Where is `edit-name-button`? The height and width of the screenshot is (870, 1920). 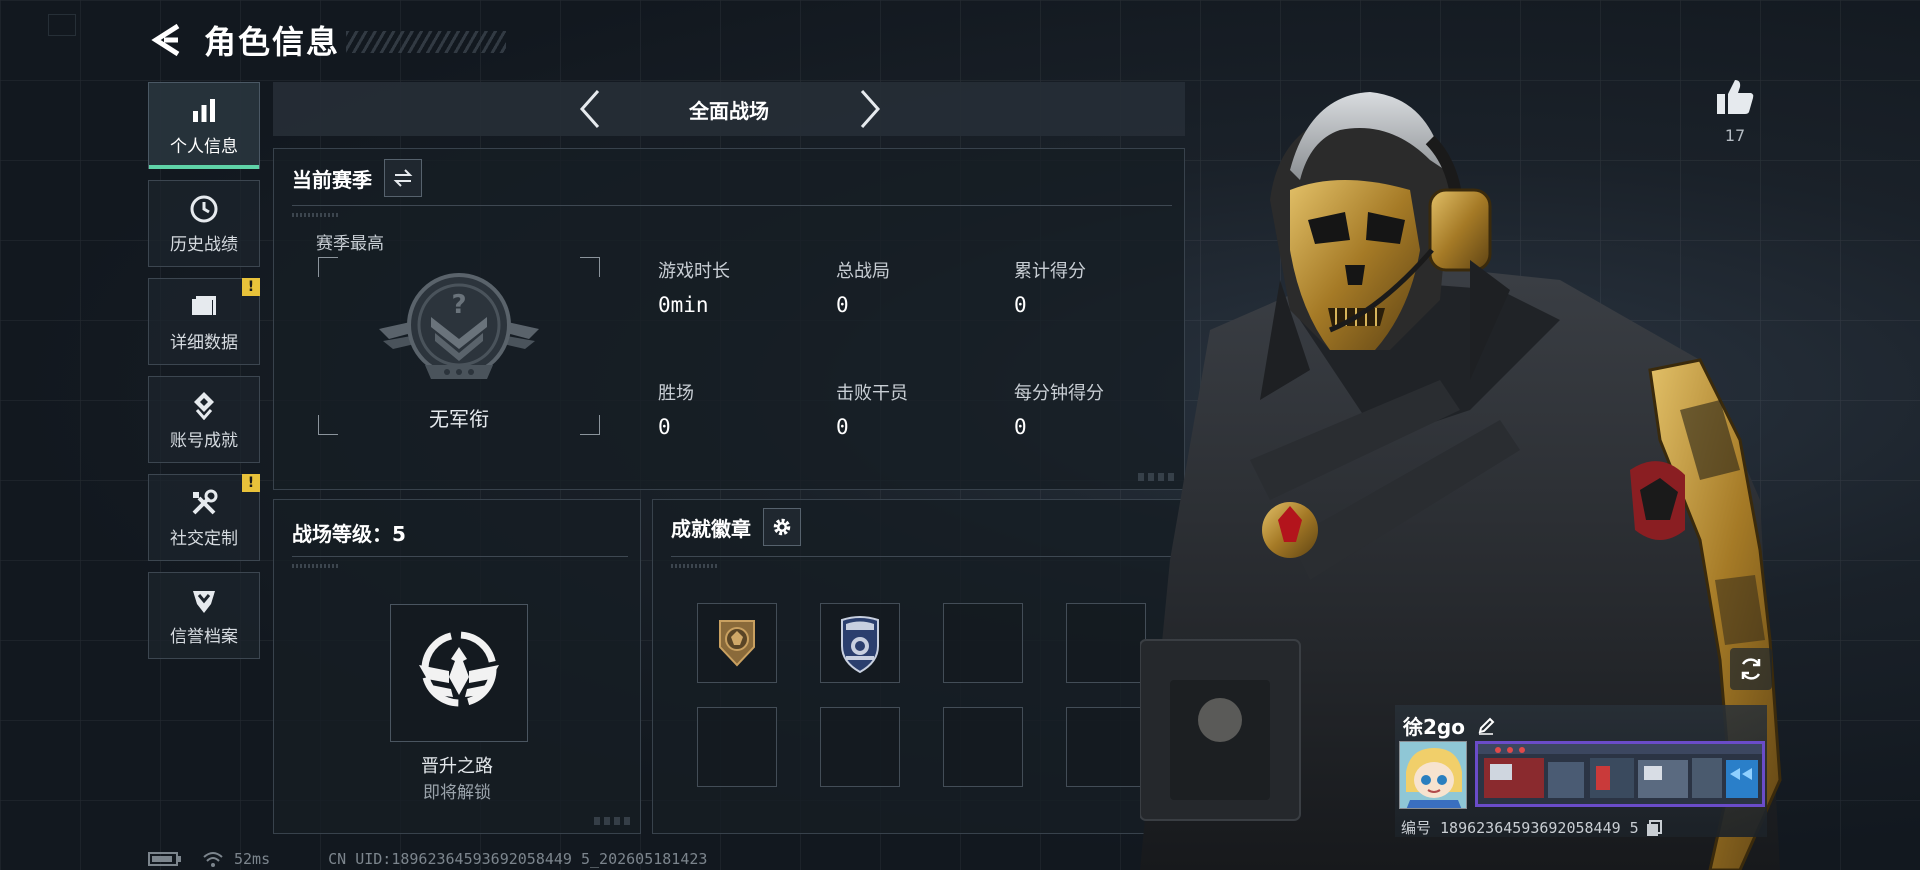
edit-name-button is located at coordinates (1486, 726).